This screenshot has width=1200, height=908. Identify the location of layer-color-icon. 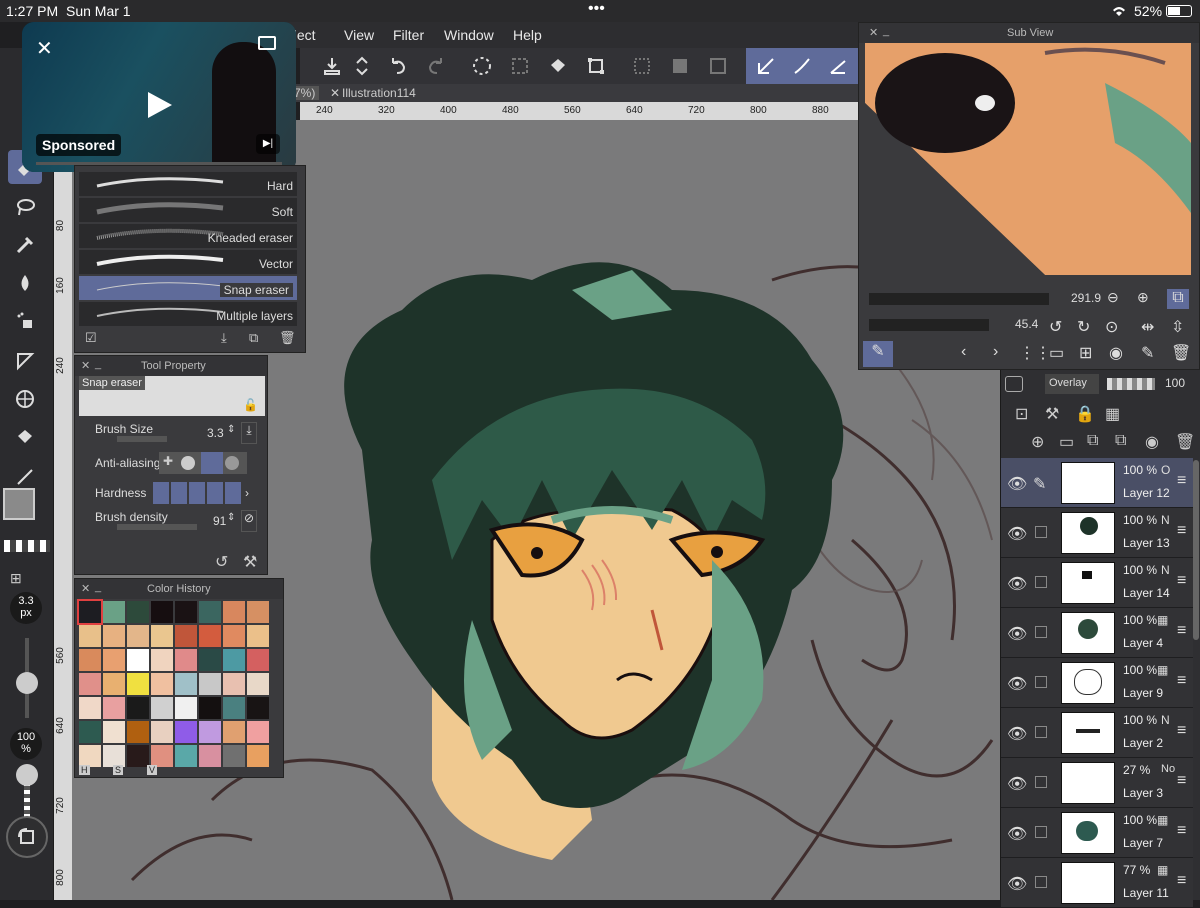
(1014, 384).